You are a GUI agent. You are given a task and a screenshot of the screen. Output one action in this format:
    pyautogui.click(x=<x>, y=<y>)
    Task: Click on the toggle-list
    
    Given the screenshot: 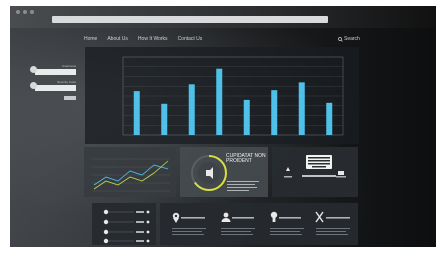 What is the action you would take?
    pyautogui.click(x=126, y=226)
    